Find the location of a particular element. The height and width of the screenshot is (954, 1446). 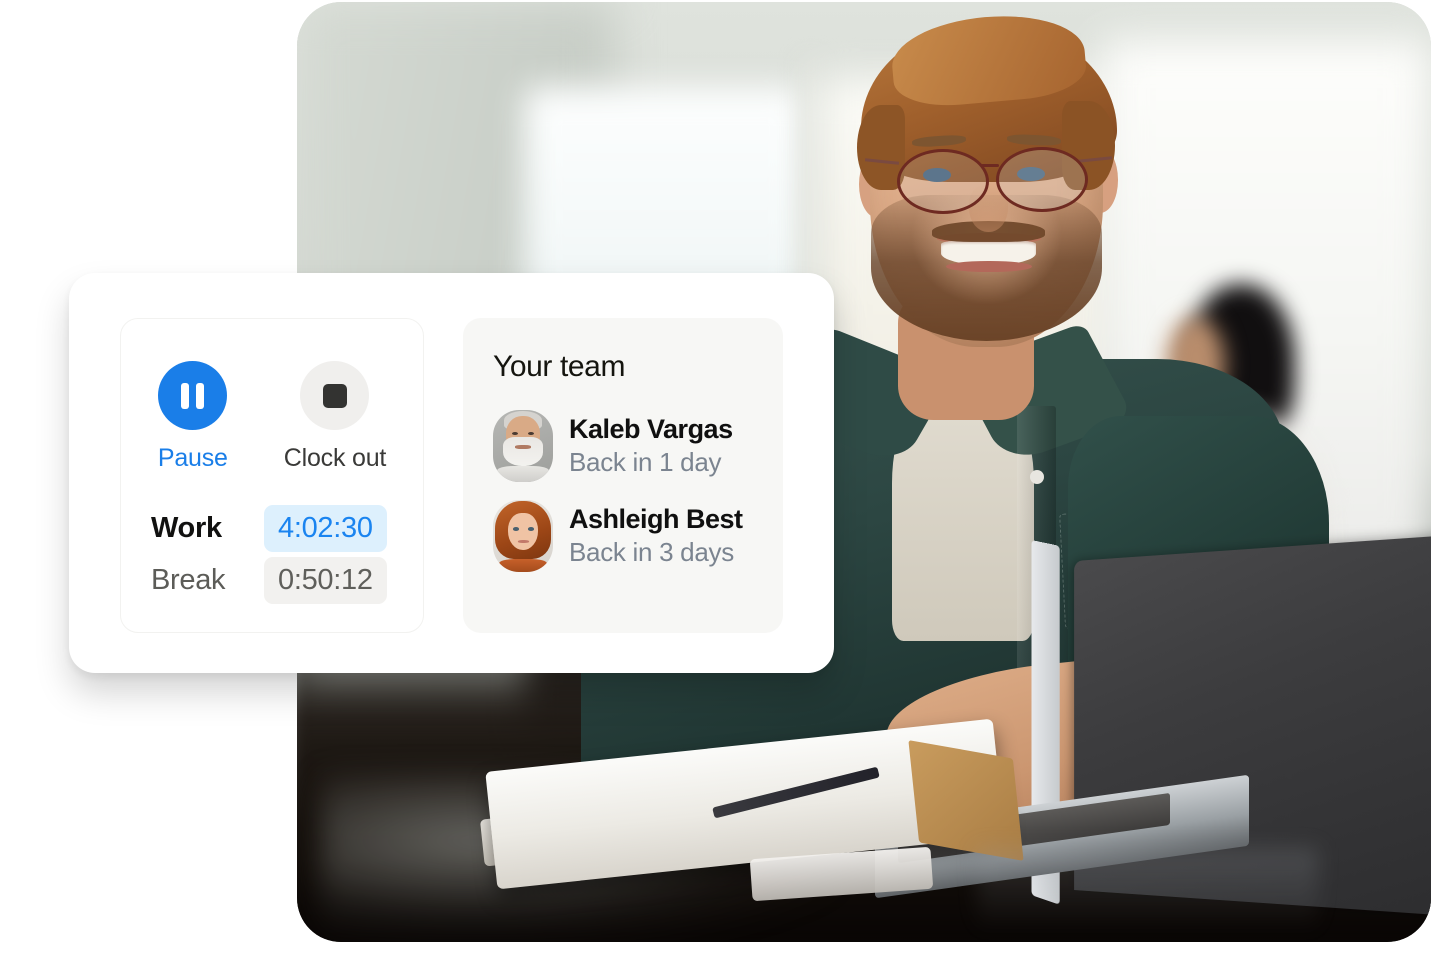

team-member-name: Kaleb Vargas is located at coordinates (651, 428).